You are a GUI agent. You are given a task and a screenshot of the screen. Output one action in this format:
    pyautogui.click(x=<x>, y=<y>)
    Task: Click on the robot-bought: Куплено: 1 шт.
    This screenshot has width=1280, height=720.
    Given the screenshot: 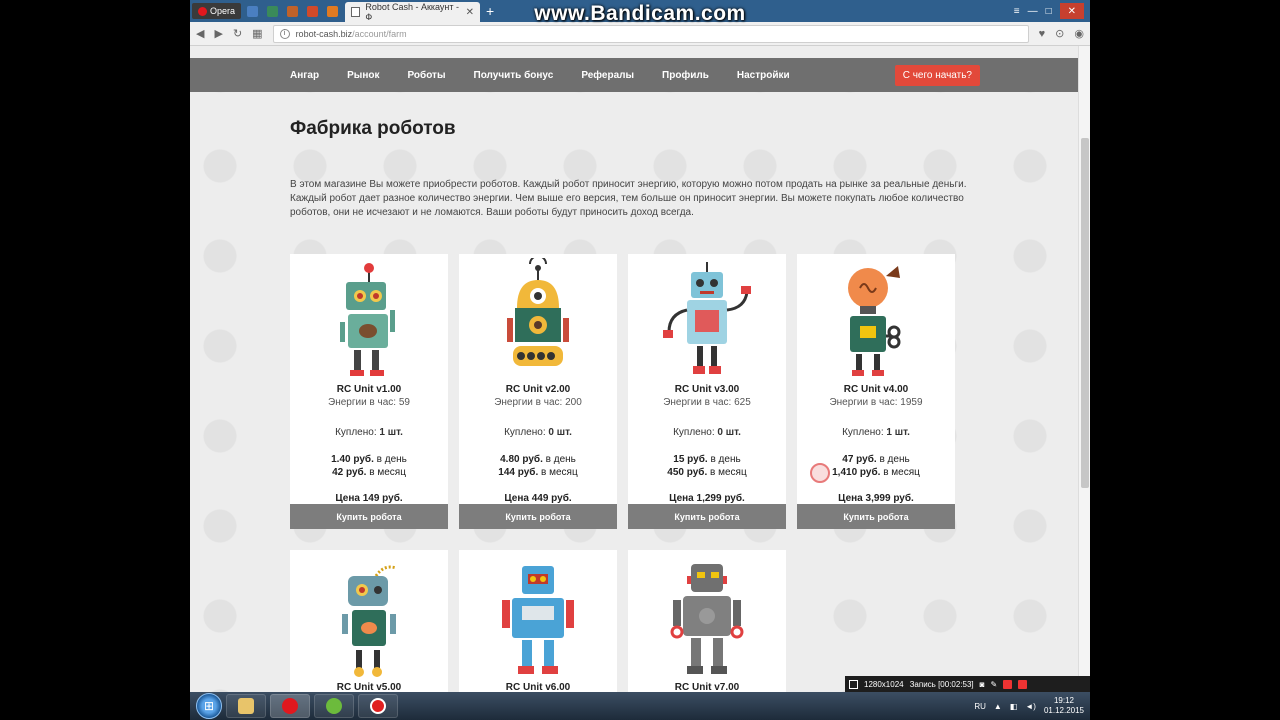 What is the action you would take?
    pyautogui.click(x=369, y=432)
    